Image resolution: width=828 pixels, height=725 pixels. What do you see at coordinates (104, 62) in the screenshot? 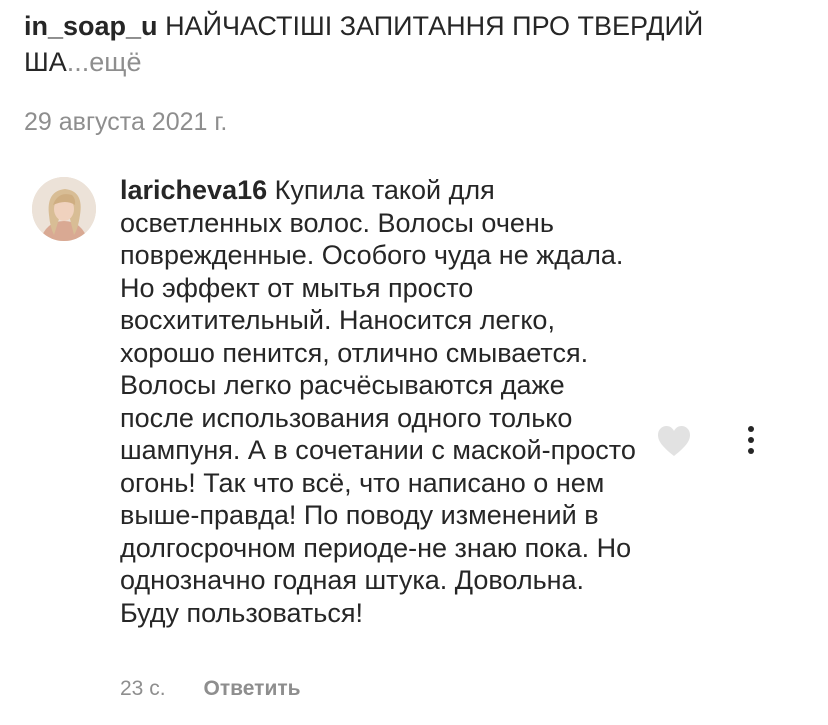
I see `caption-more-link: ...ещё` at bounding box center [104, 62].